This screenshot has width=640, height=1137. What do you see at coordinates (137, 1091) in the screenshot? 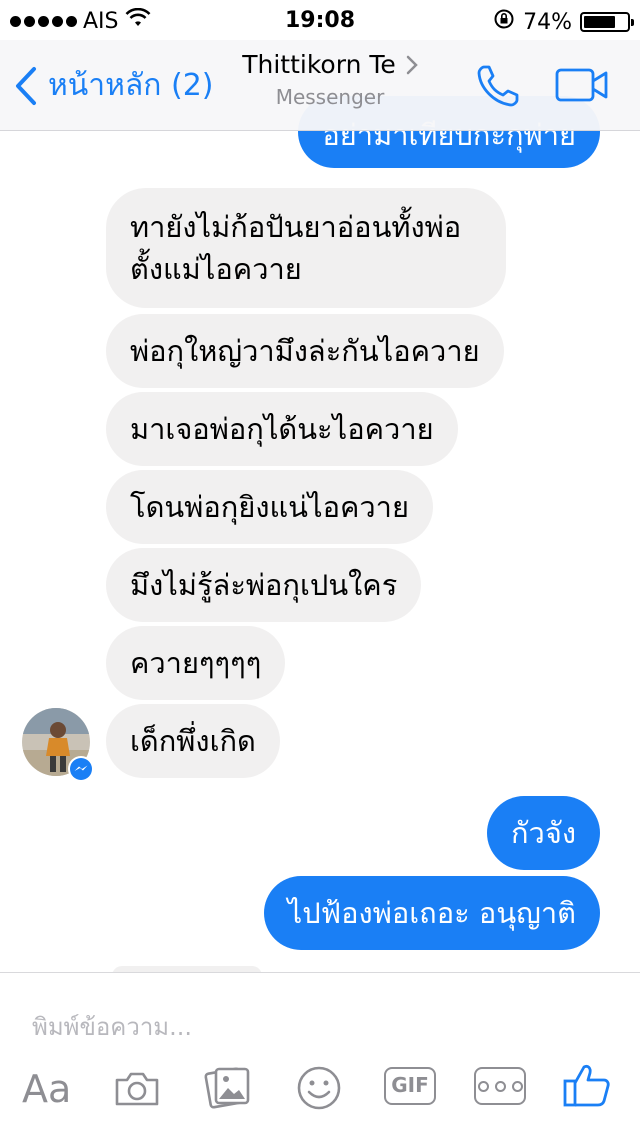
I see `camera-icon` at bounding box center [137, 1091].